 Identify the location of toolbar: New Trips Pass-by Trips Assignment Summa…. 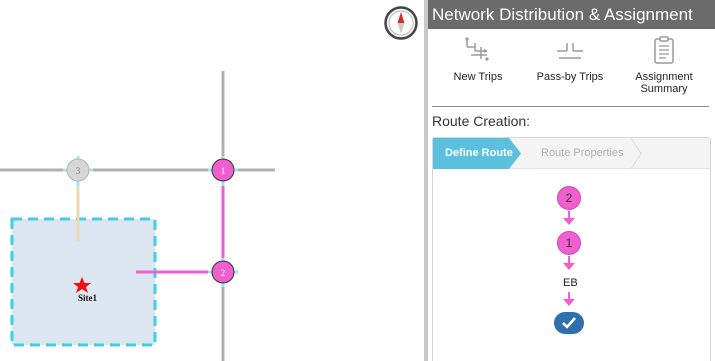
(571, 67).